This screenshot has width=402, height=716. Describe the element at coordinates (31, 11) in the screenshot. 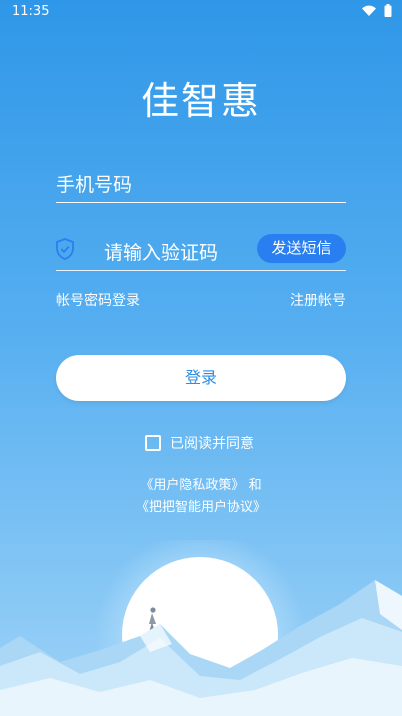

I see `status-time: 11:35` at that location.